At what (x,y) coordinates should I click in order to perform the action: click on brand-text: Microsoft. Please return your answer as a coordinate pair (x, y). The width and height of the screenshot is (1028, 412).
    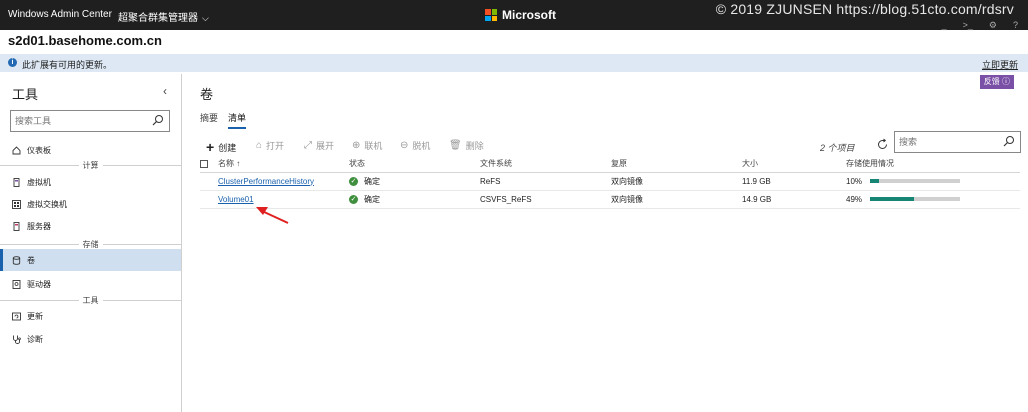
    Looking at the image, I should click on (529, 15).